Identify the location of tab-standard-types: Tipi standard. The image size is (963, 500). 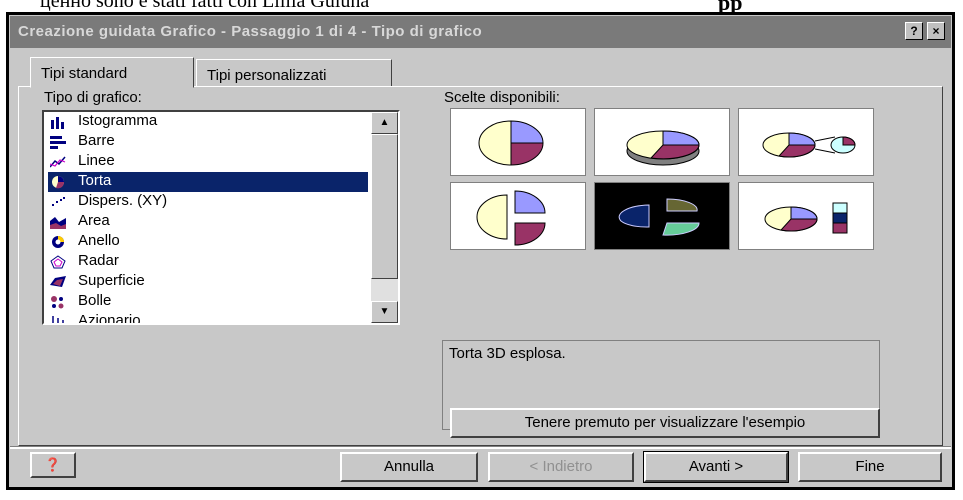
(112, 72).